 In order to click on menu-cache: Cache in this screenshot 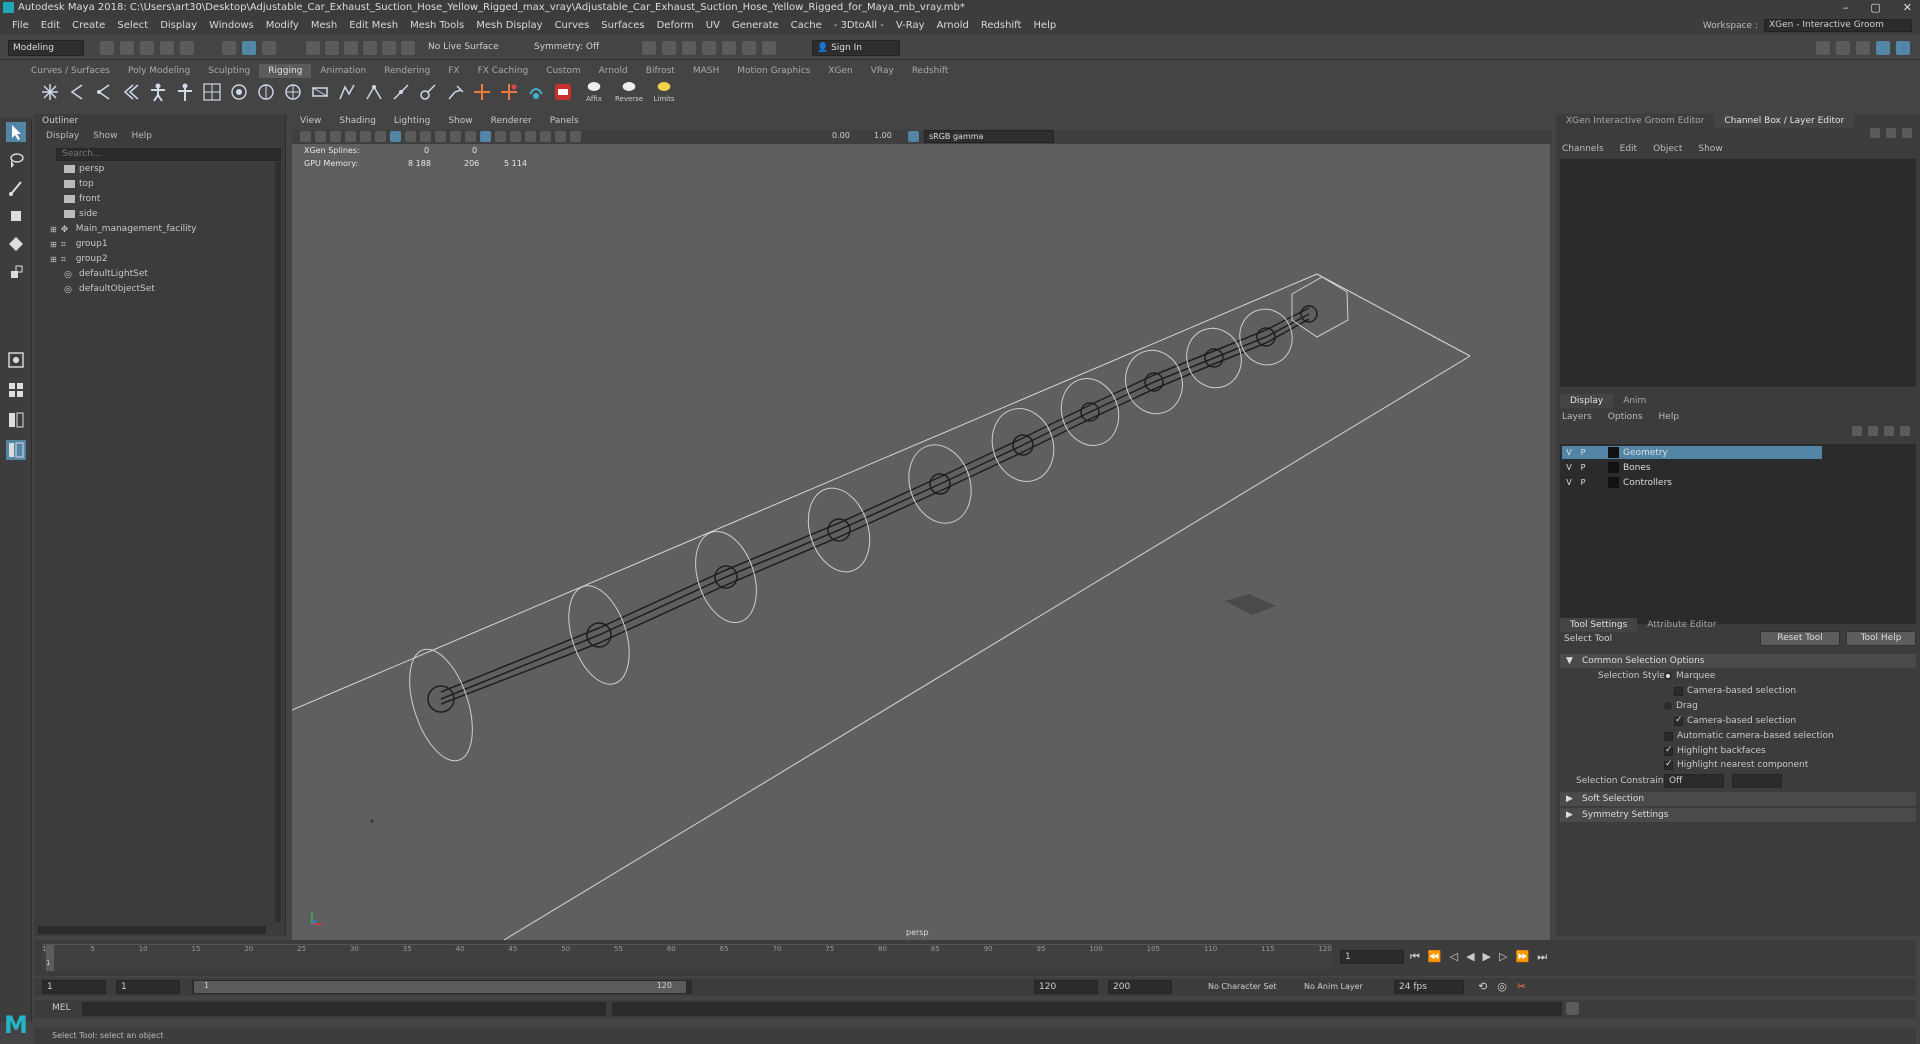, I will do `click(806, 25)`.